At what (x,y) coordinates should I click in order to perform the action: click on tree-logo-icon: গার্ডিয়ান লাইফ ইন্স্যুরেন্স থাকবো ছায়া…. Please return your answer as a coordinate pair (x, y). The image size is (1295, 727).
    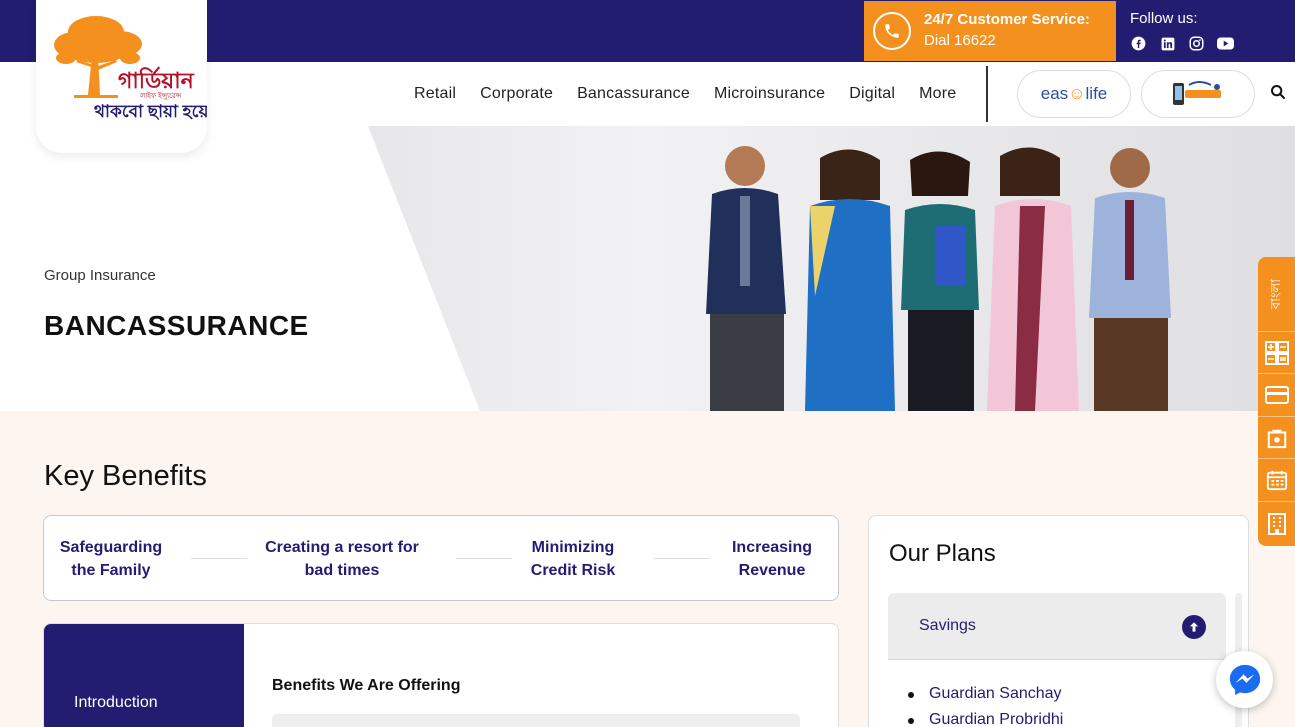
    Looking at the image, I should click on (131, 68).